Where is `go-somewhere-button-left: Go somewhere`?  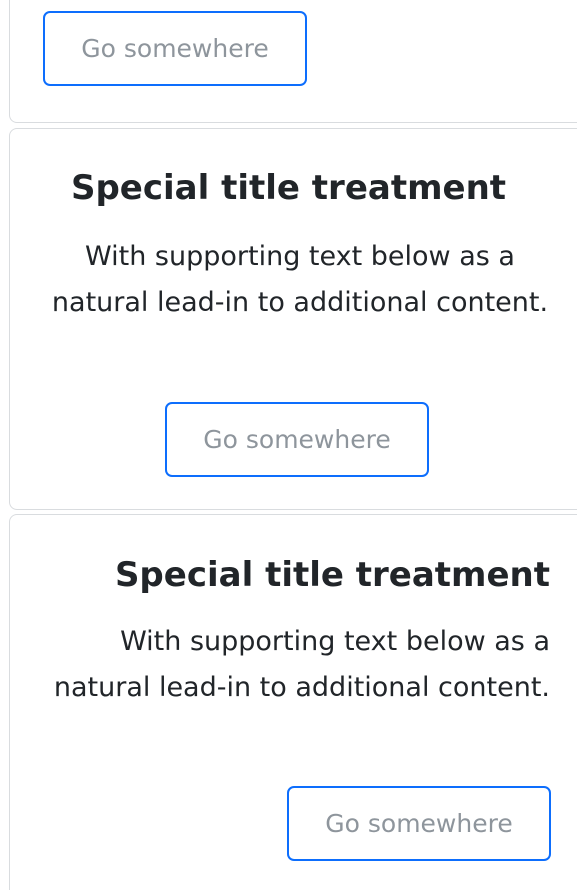 go-somewhere-button-left: Go somewhere is located at coordinates (175, 48).